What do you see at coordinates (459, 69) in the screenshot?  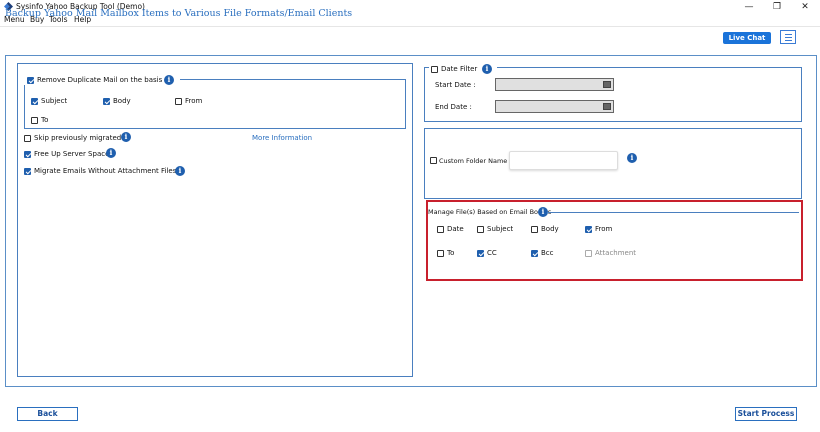 I see `date-filter-label: Date Filter` at bounding box center [459, 69].